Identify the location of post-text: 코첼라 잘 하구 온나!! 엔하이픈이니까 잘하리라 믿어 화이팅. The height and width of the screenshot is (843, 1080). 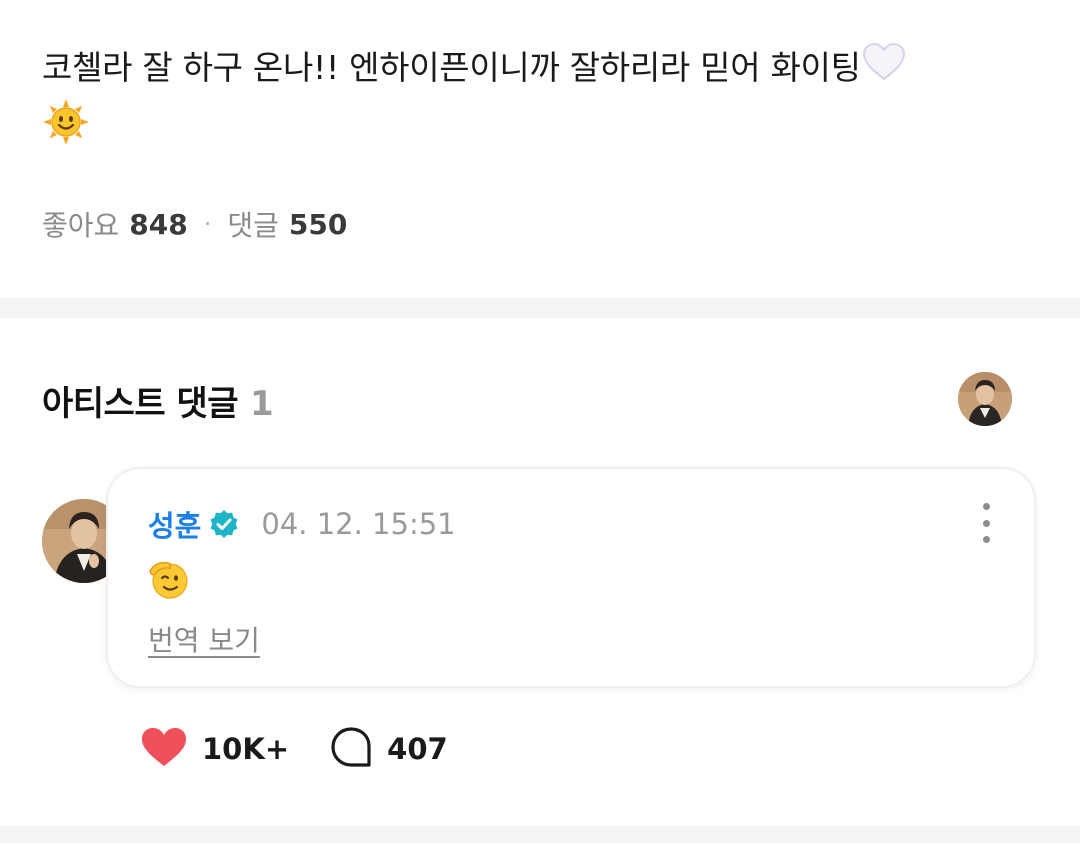
(451, 67).